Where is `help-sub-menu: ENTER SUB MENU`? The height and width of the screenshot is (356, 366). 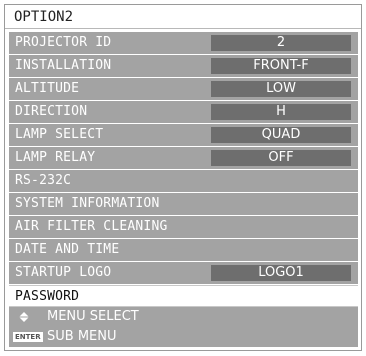
help-sub-menu: ENTER SUB MENU is located at coordinates (183, 337).